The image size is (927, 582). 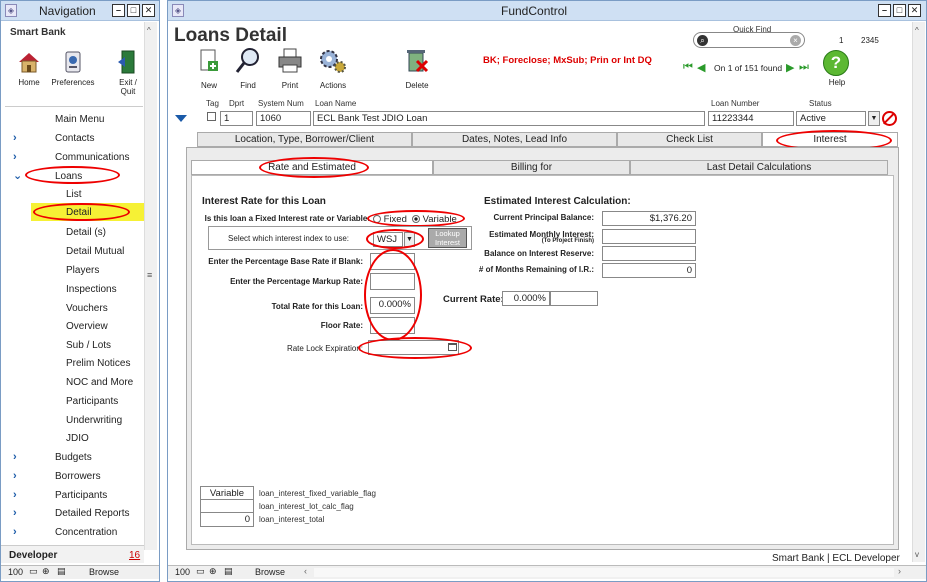 I want to click on next-record-icon: ▶, so click(x=790, y=67).